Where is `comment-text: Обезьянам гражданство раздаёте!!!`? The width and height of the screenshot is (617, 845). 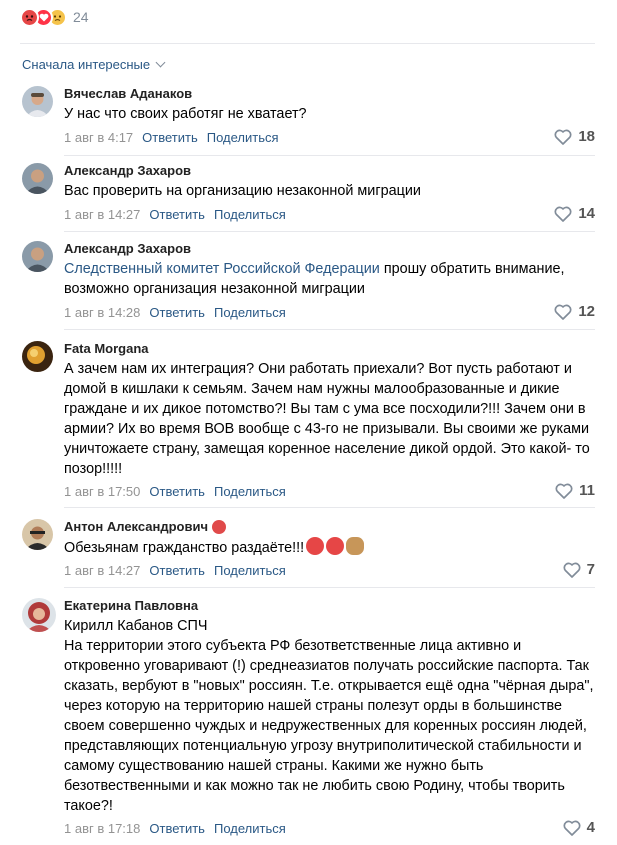
comment-text: Обезьянам гражданство раздаёте!!! is located at coordinates (329, 547).